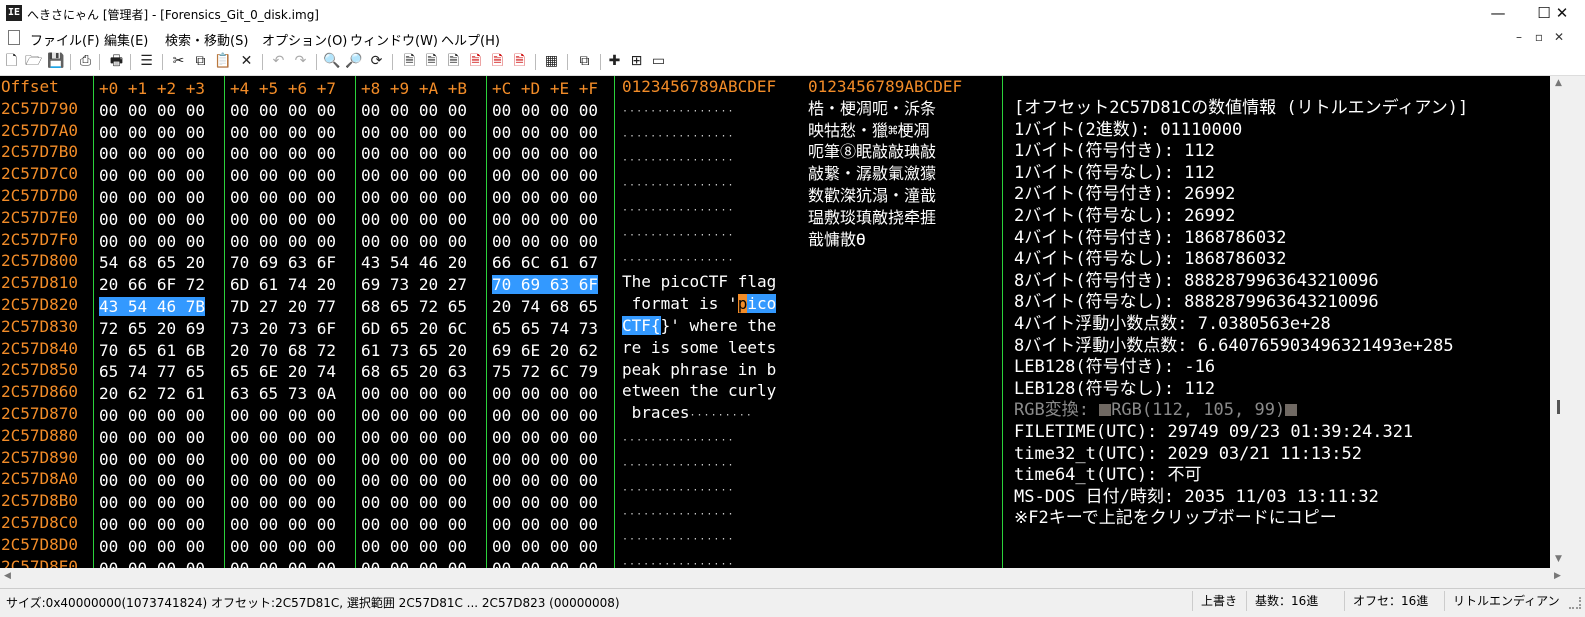  I want to click on hex-byte: 27, so click(457, 284).